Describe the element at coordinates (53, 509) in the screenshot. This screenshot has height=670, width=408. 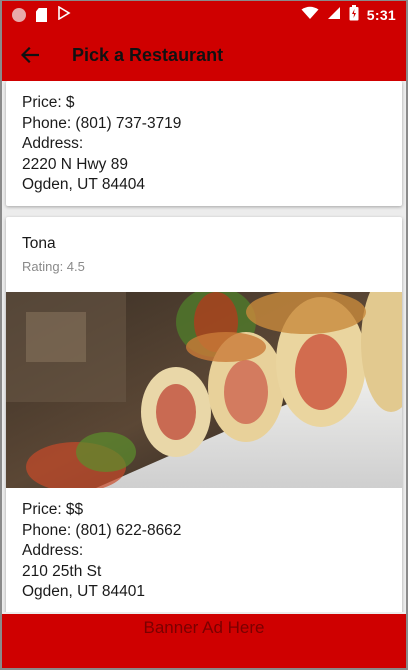
I see `restaurant-price: Price: $$` at that location.